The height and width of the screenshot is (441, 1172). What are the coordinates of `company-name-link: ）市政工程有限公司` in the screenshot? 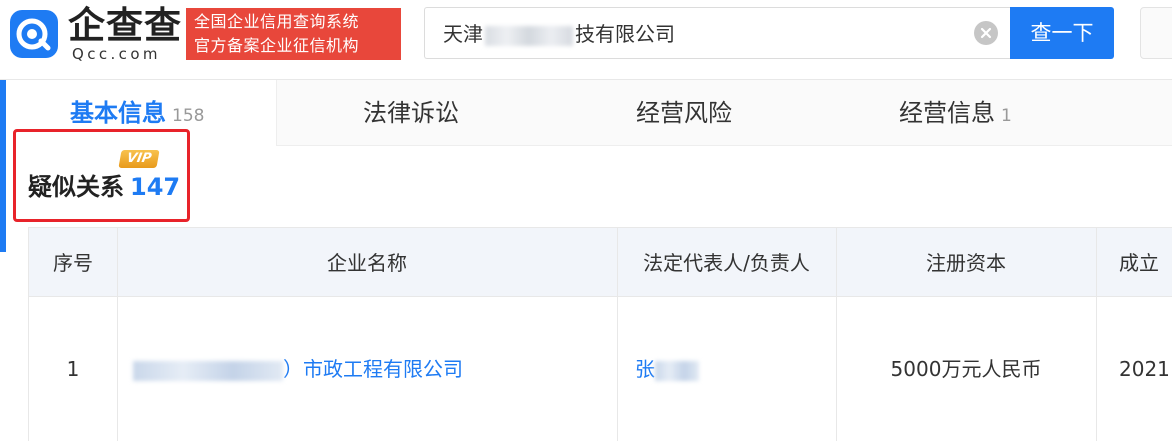 It's located at (298, 369).